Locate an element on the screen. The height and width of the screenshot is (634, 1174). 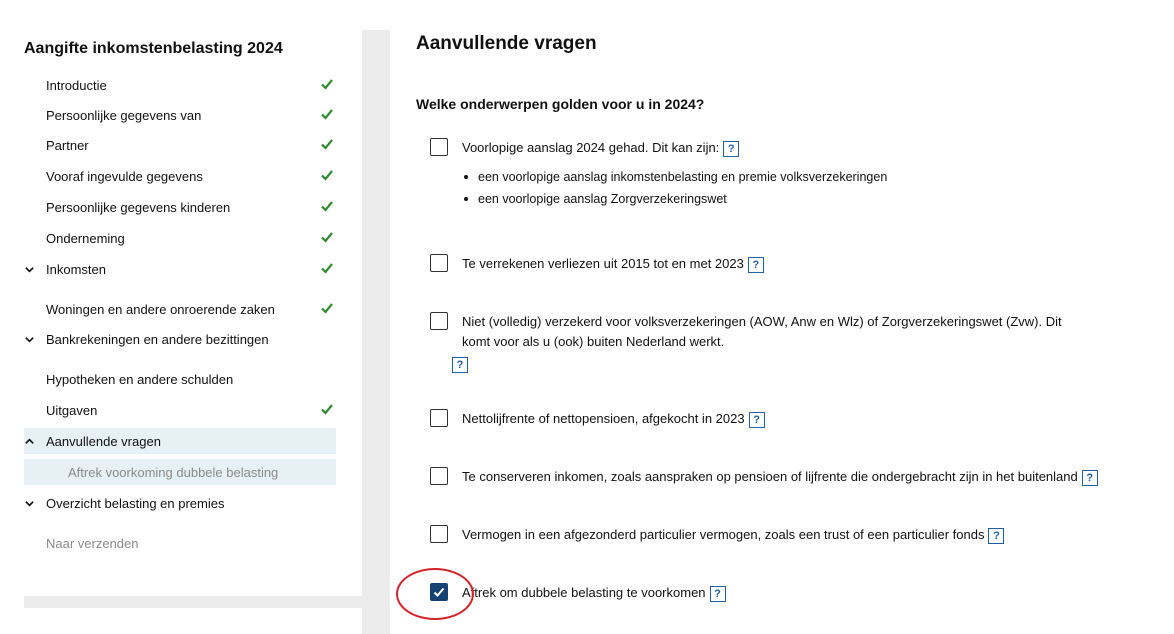
sidebar-item-label: Vooraf ingevulde gegevens is located at coordinates (124, 176).